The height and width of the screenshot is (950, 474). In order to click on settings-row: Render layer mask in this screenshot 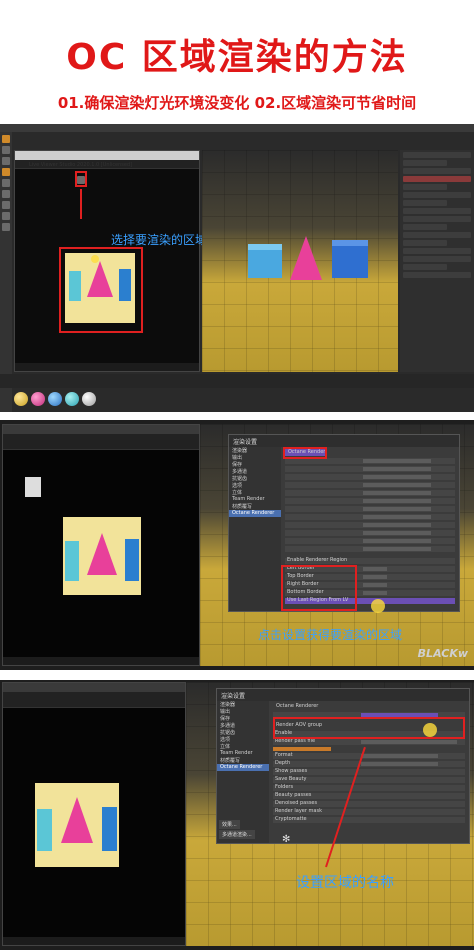, I will do `click(369, 811)`.